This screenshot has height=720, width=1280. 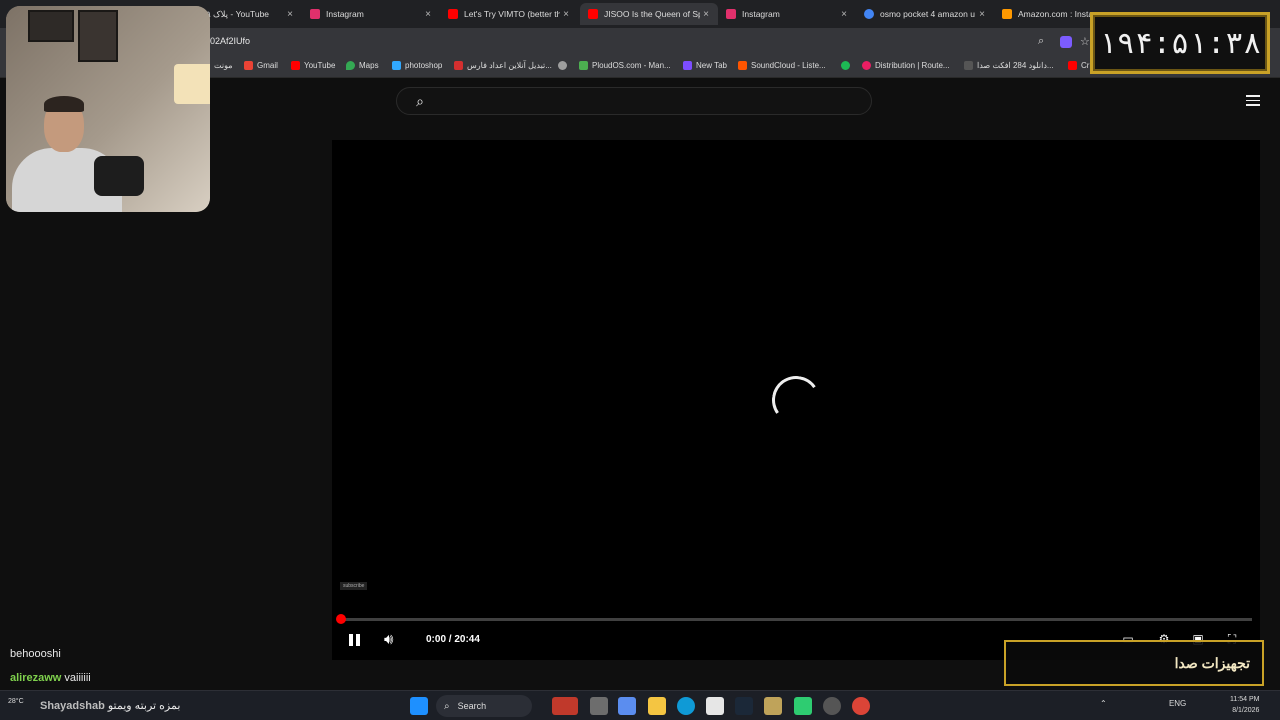 I want to click on system-tray: ⌃ ENG, so click(x=1143, y=703).